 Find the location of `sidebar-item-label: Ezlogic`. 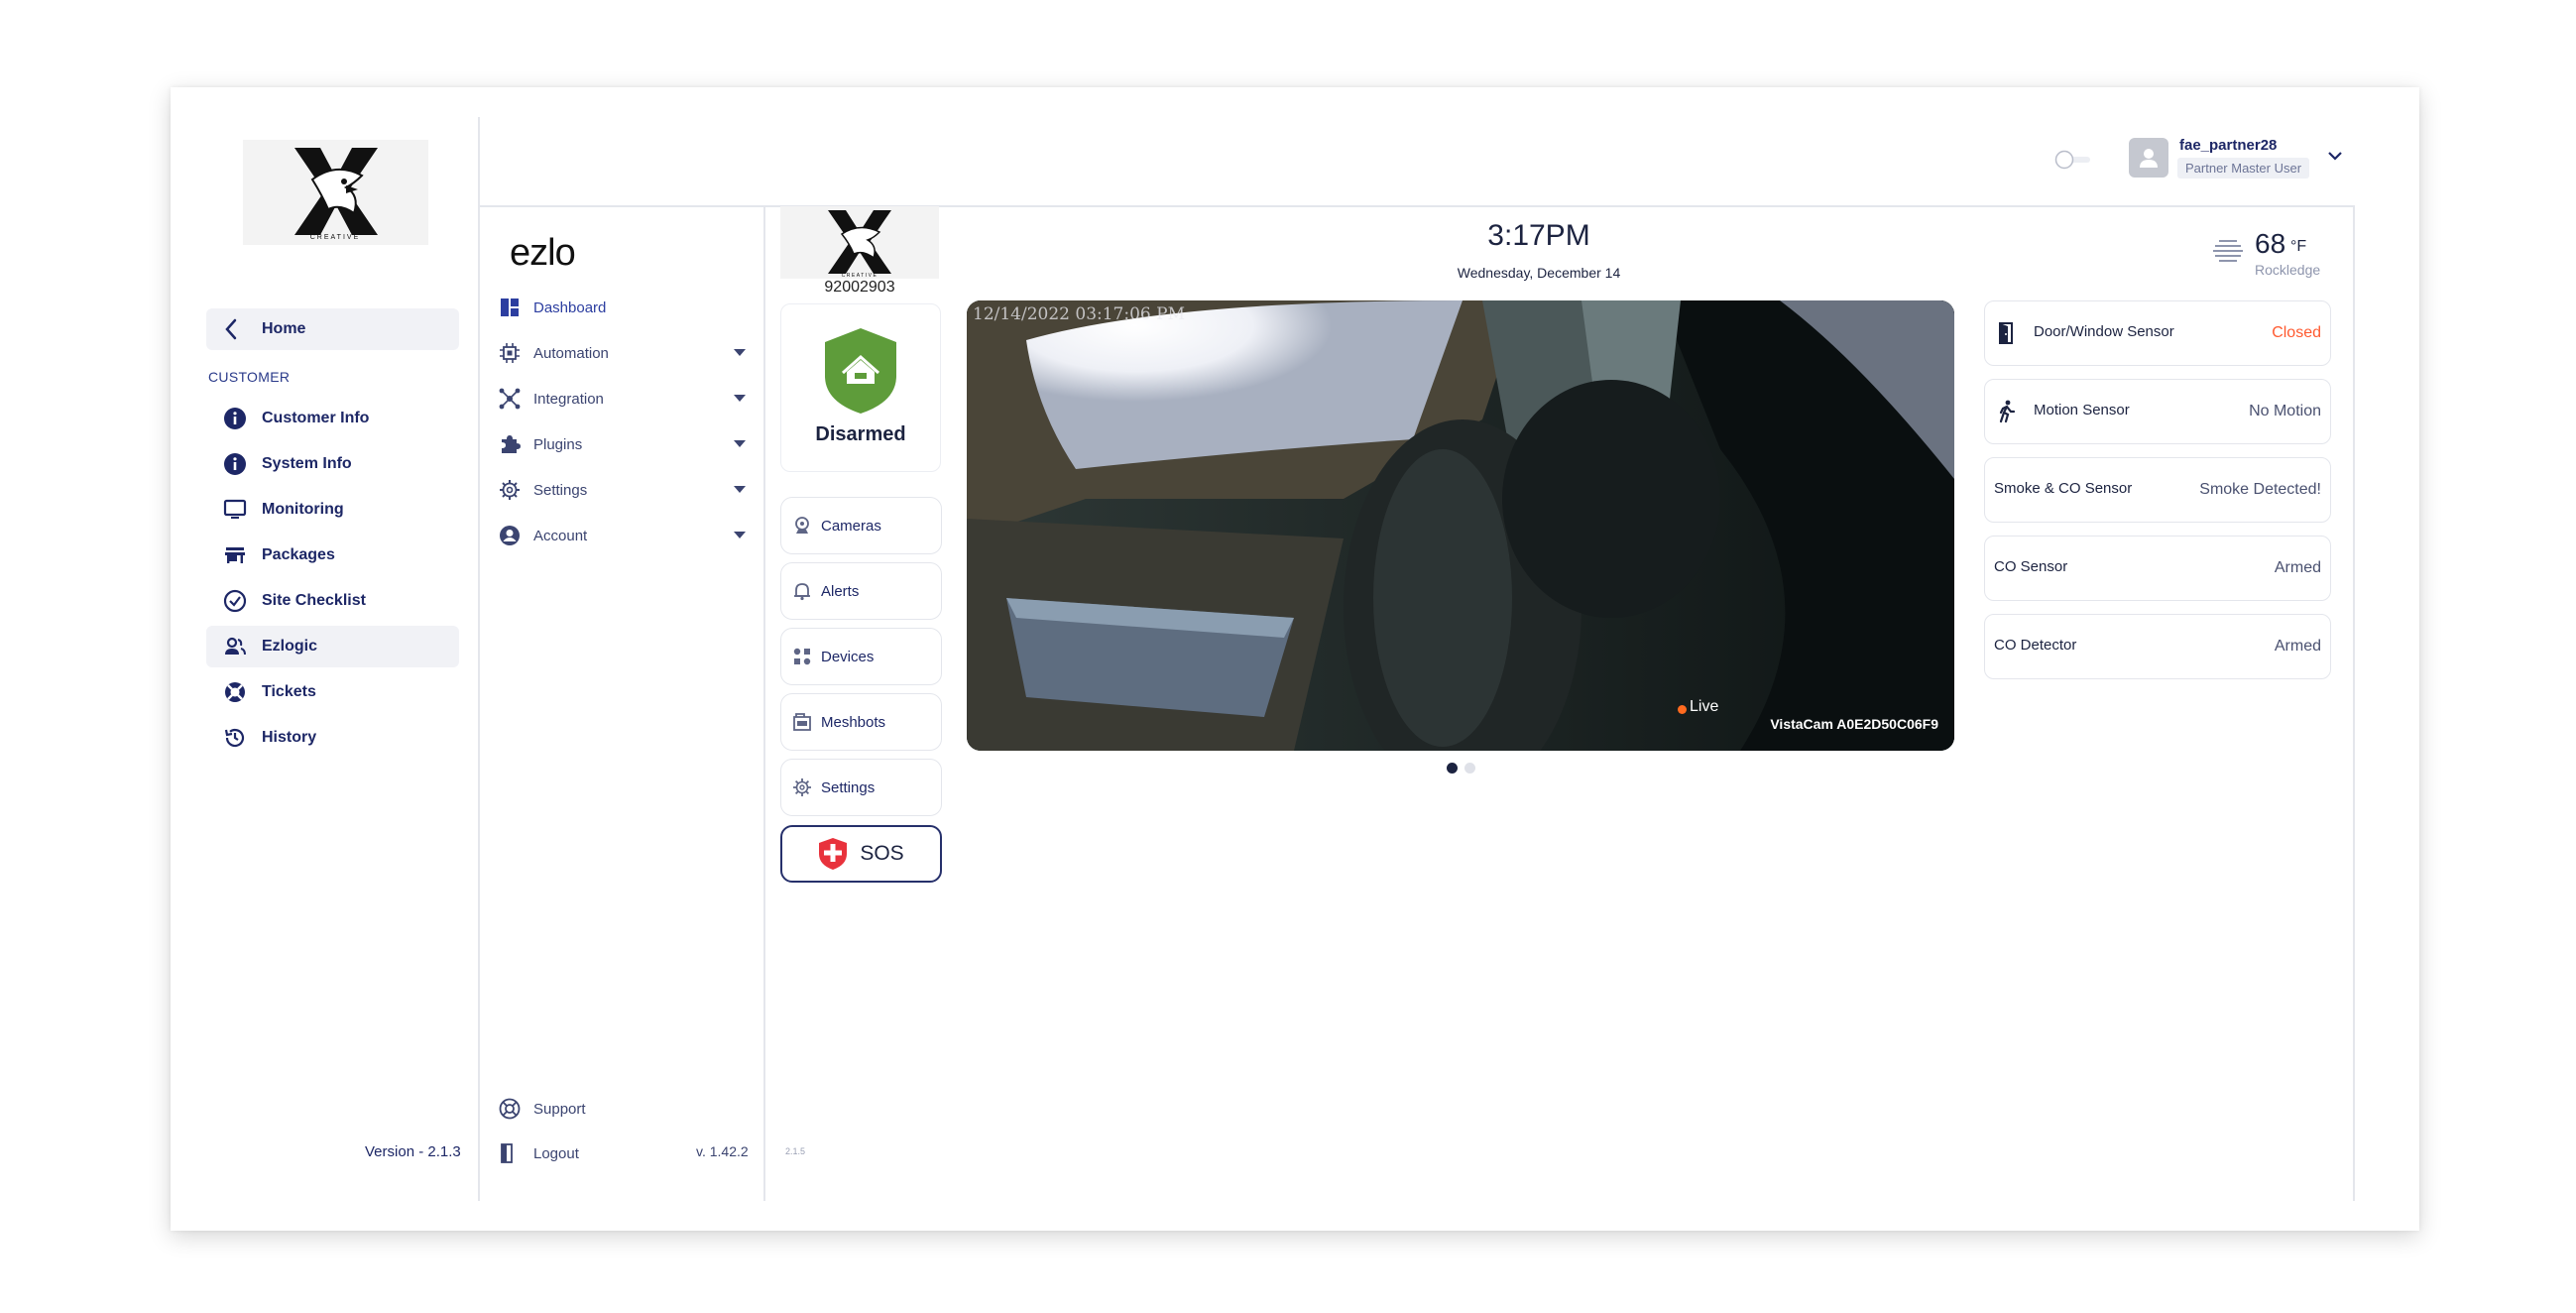

sidebar-item-label: Ezlogic is located at coordinates (290, 647).